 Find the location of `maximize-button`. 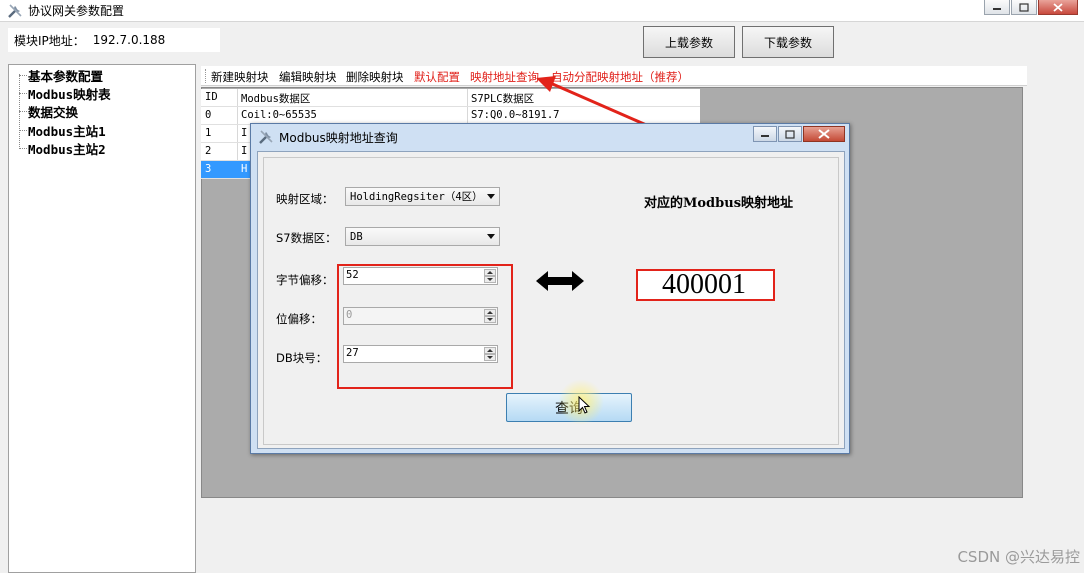

maximize-button is located at coordinates (1024, 7).